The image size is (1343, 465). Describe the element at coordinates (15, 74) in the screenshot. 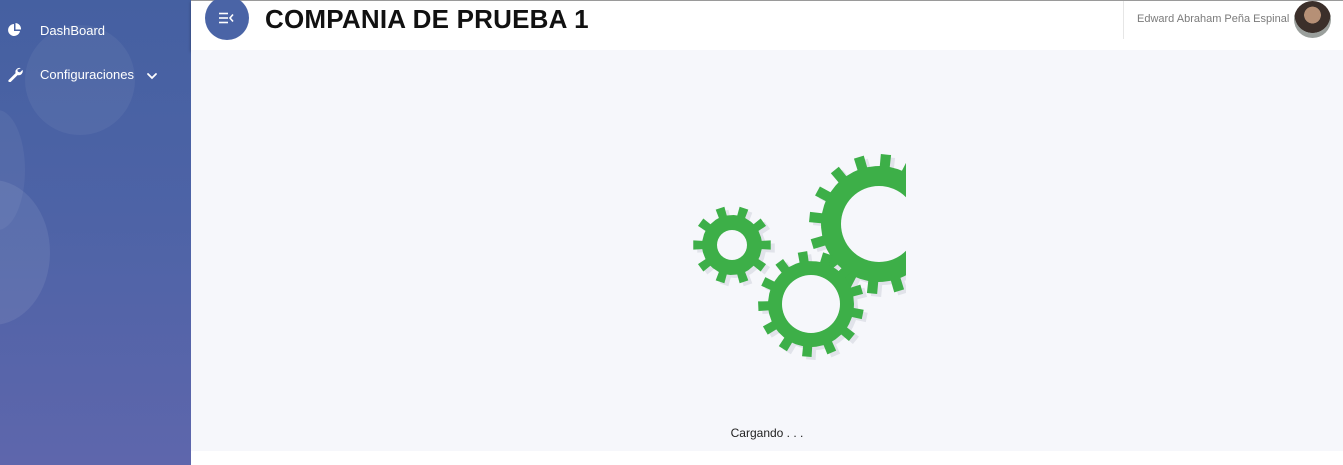

I see `wrench-icon` at that location.